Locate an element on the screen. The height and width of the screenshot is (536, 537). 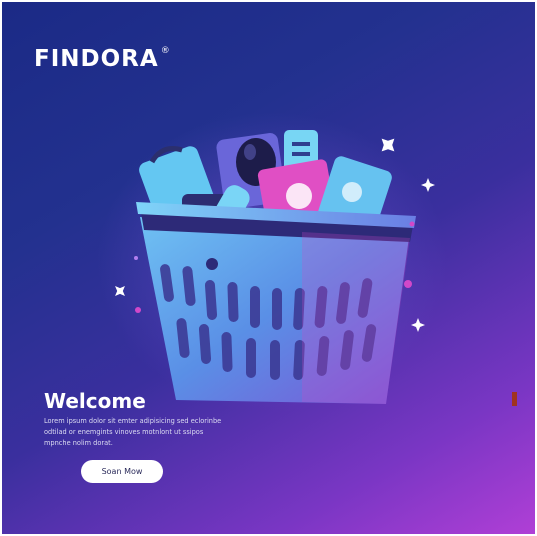
edge-marker is located at coordinates (514, 399).